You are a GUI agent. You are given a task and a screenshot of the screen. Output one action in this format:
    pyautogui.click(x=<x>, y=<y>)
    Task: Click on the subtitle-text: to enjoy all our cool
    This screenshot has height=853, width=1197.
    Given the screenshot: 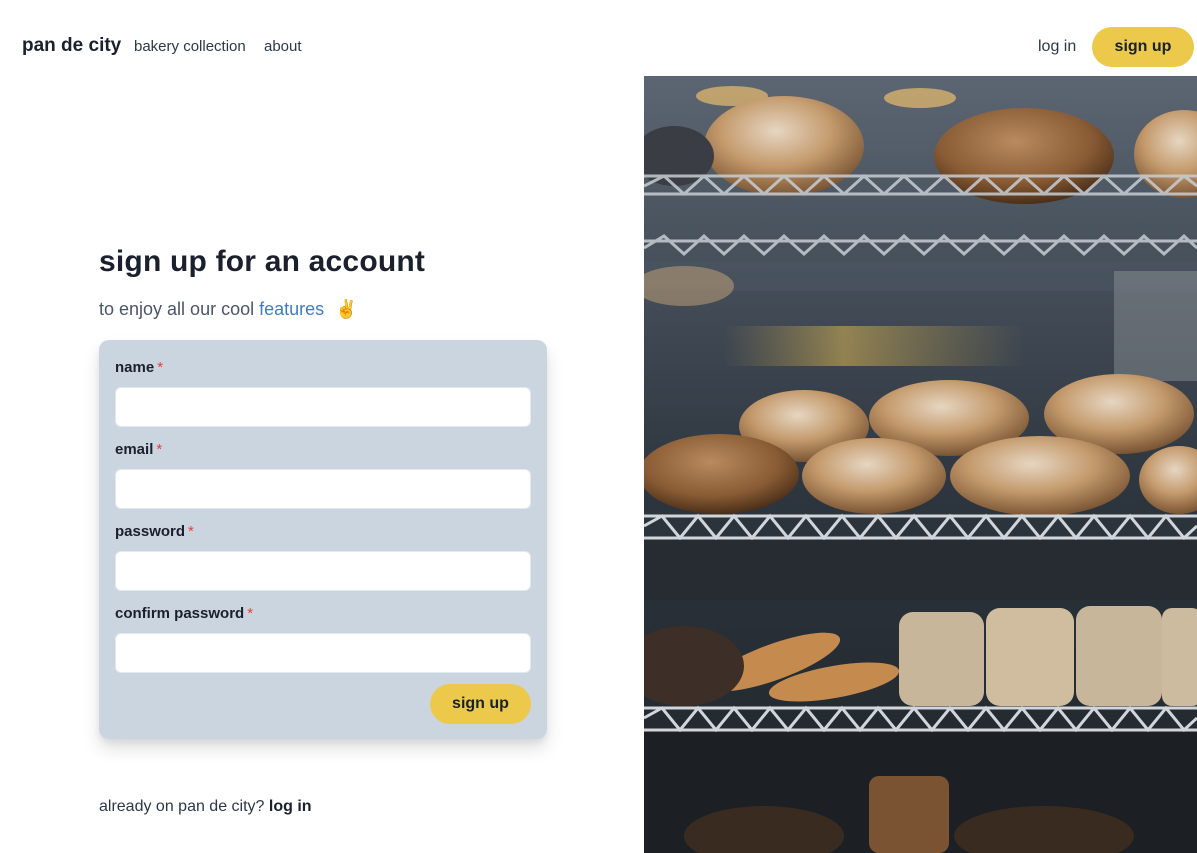 What is the action you would take?
    pyautogui.click(x=177, y=309)
    